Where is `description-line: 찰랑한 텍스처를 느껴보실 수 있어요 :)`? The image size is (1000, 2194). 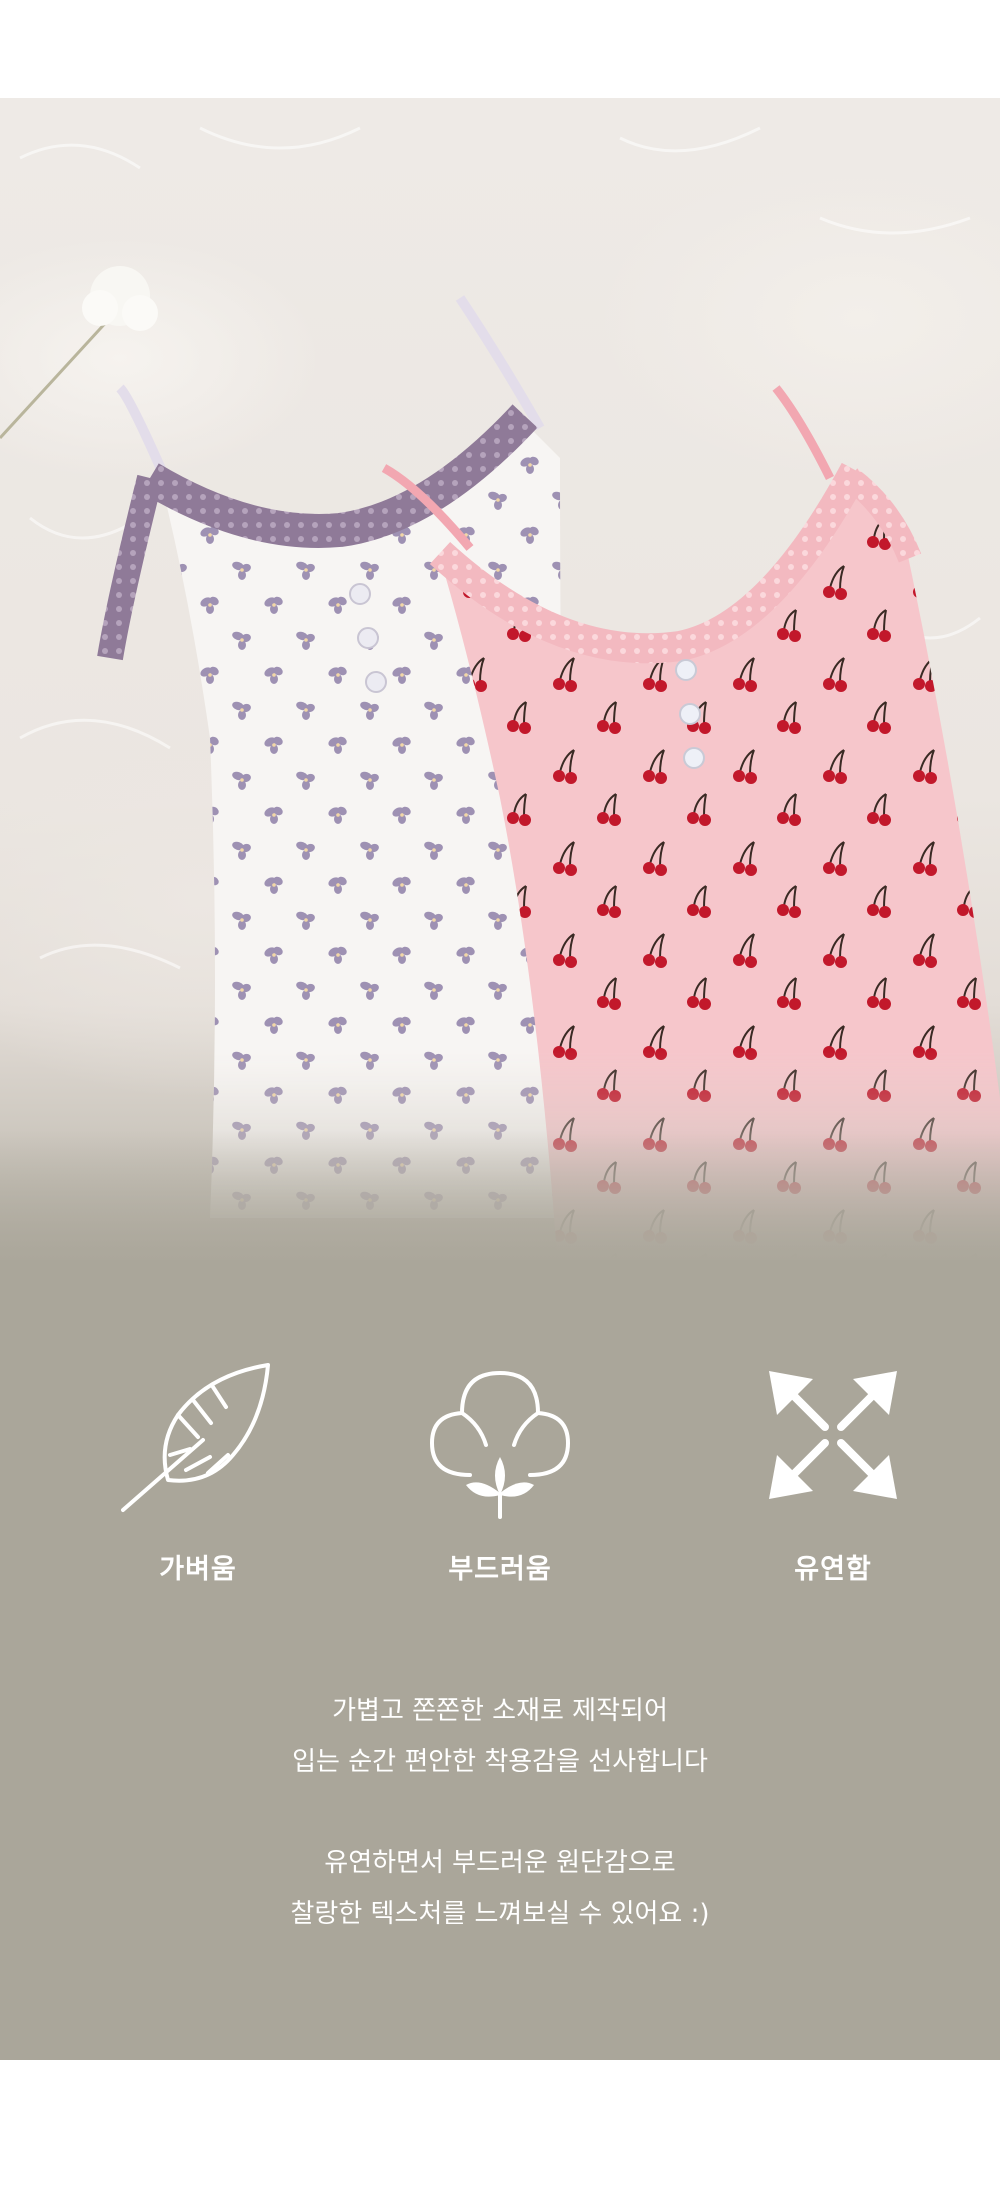 description-line: 찰랑한 텍스처를 느껴보실 수 있어요 :) is located at coordinates (500, 1914).